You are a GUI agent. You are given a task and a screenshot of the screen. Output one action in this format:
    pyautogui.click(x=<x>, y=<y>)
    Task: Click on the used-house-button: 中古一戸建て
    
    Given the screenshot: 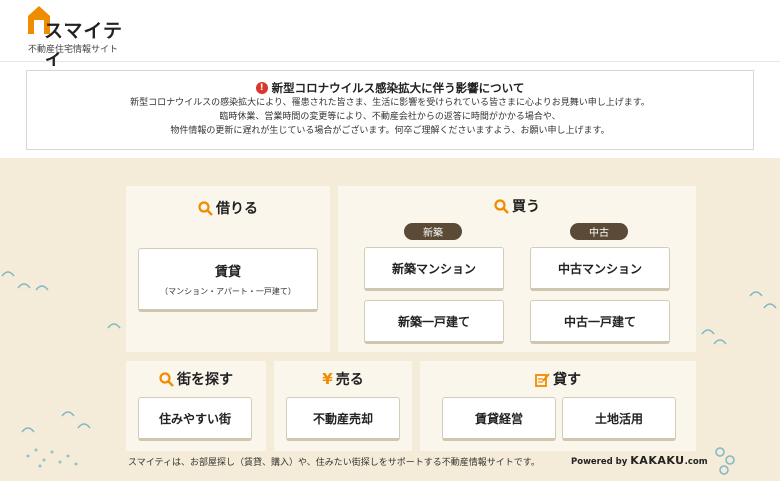 What is the action you would take?
    pyautogui.click(x=600, y=322)
    